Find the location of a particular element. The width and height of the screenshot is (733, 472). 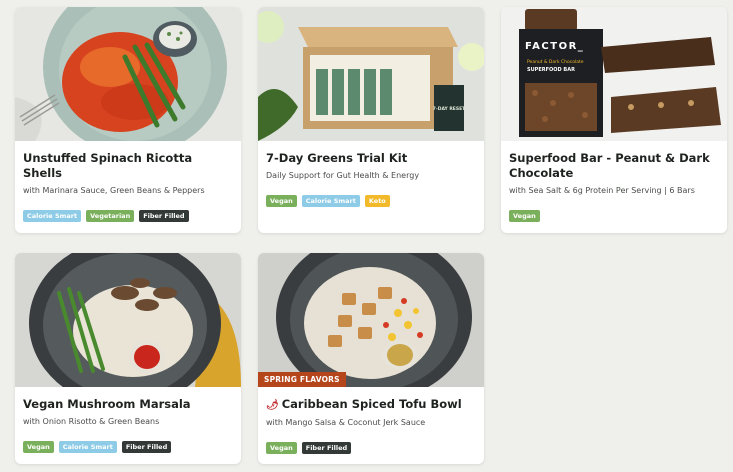

meal-image: 7-DAY RESET is located at coordinates (371, 74).